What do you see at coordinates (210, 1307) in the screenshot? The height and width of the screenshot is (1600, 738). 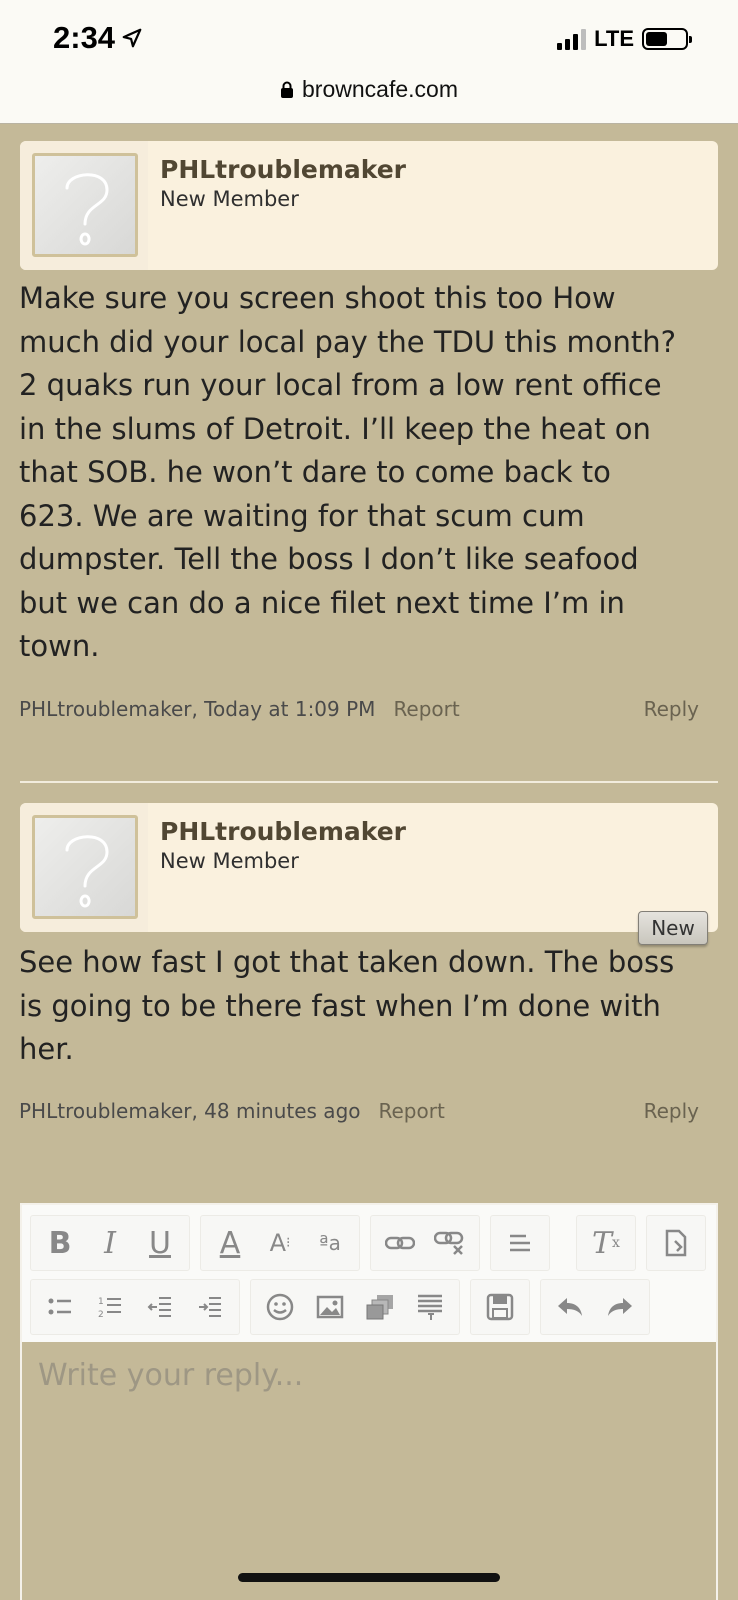 I see `indent-icon` at bounding box center [210, 1307].